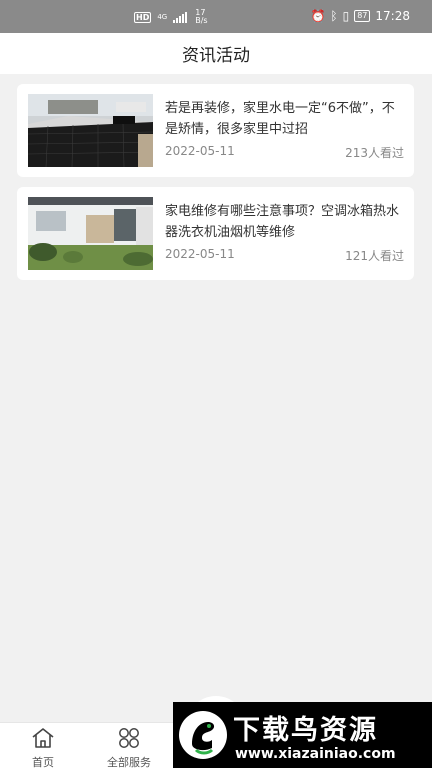  Describe the element at coordinates (285, 119) in the screenshot. I see `article-title: 若是再装修，家里水电一定“6不做”，不是矫情，很多家里中过招` at that location.